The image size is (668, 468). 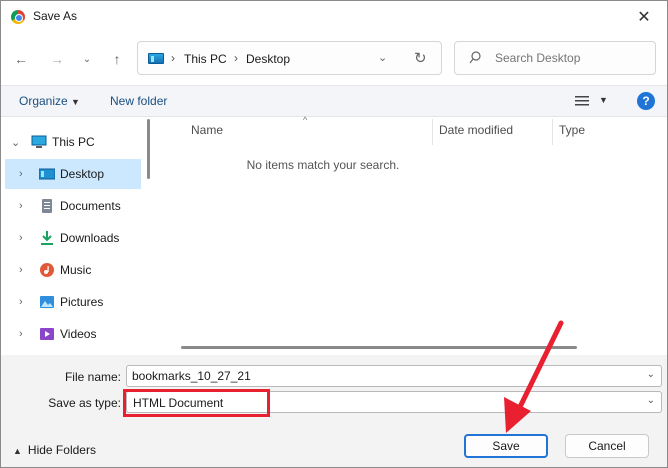 I want to click on breadcrumb-this-pc: This PC, so click(x=205, y=59).